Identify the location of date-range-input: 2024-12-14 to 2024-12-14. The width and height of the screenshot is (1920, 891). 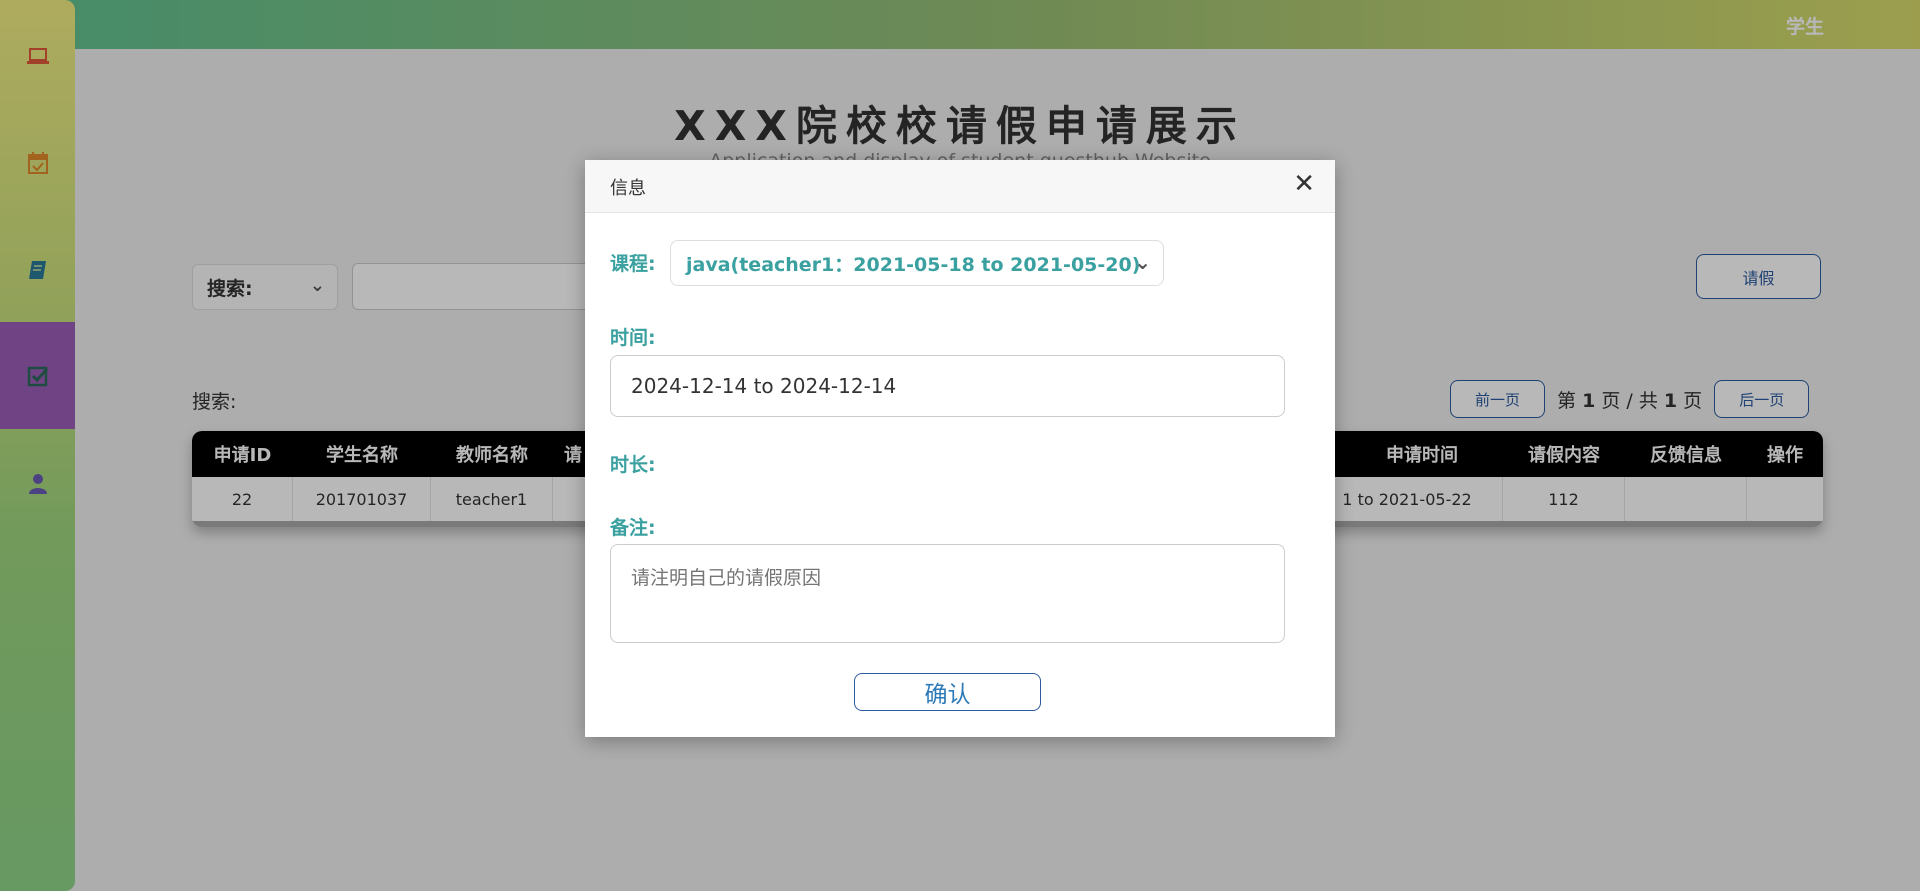
(947, 386).